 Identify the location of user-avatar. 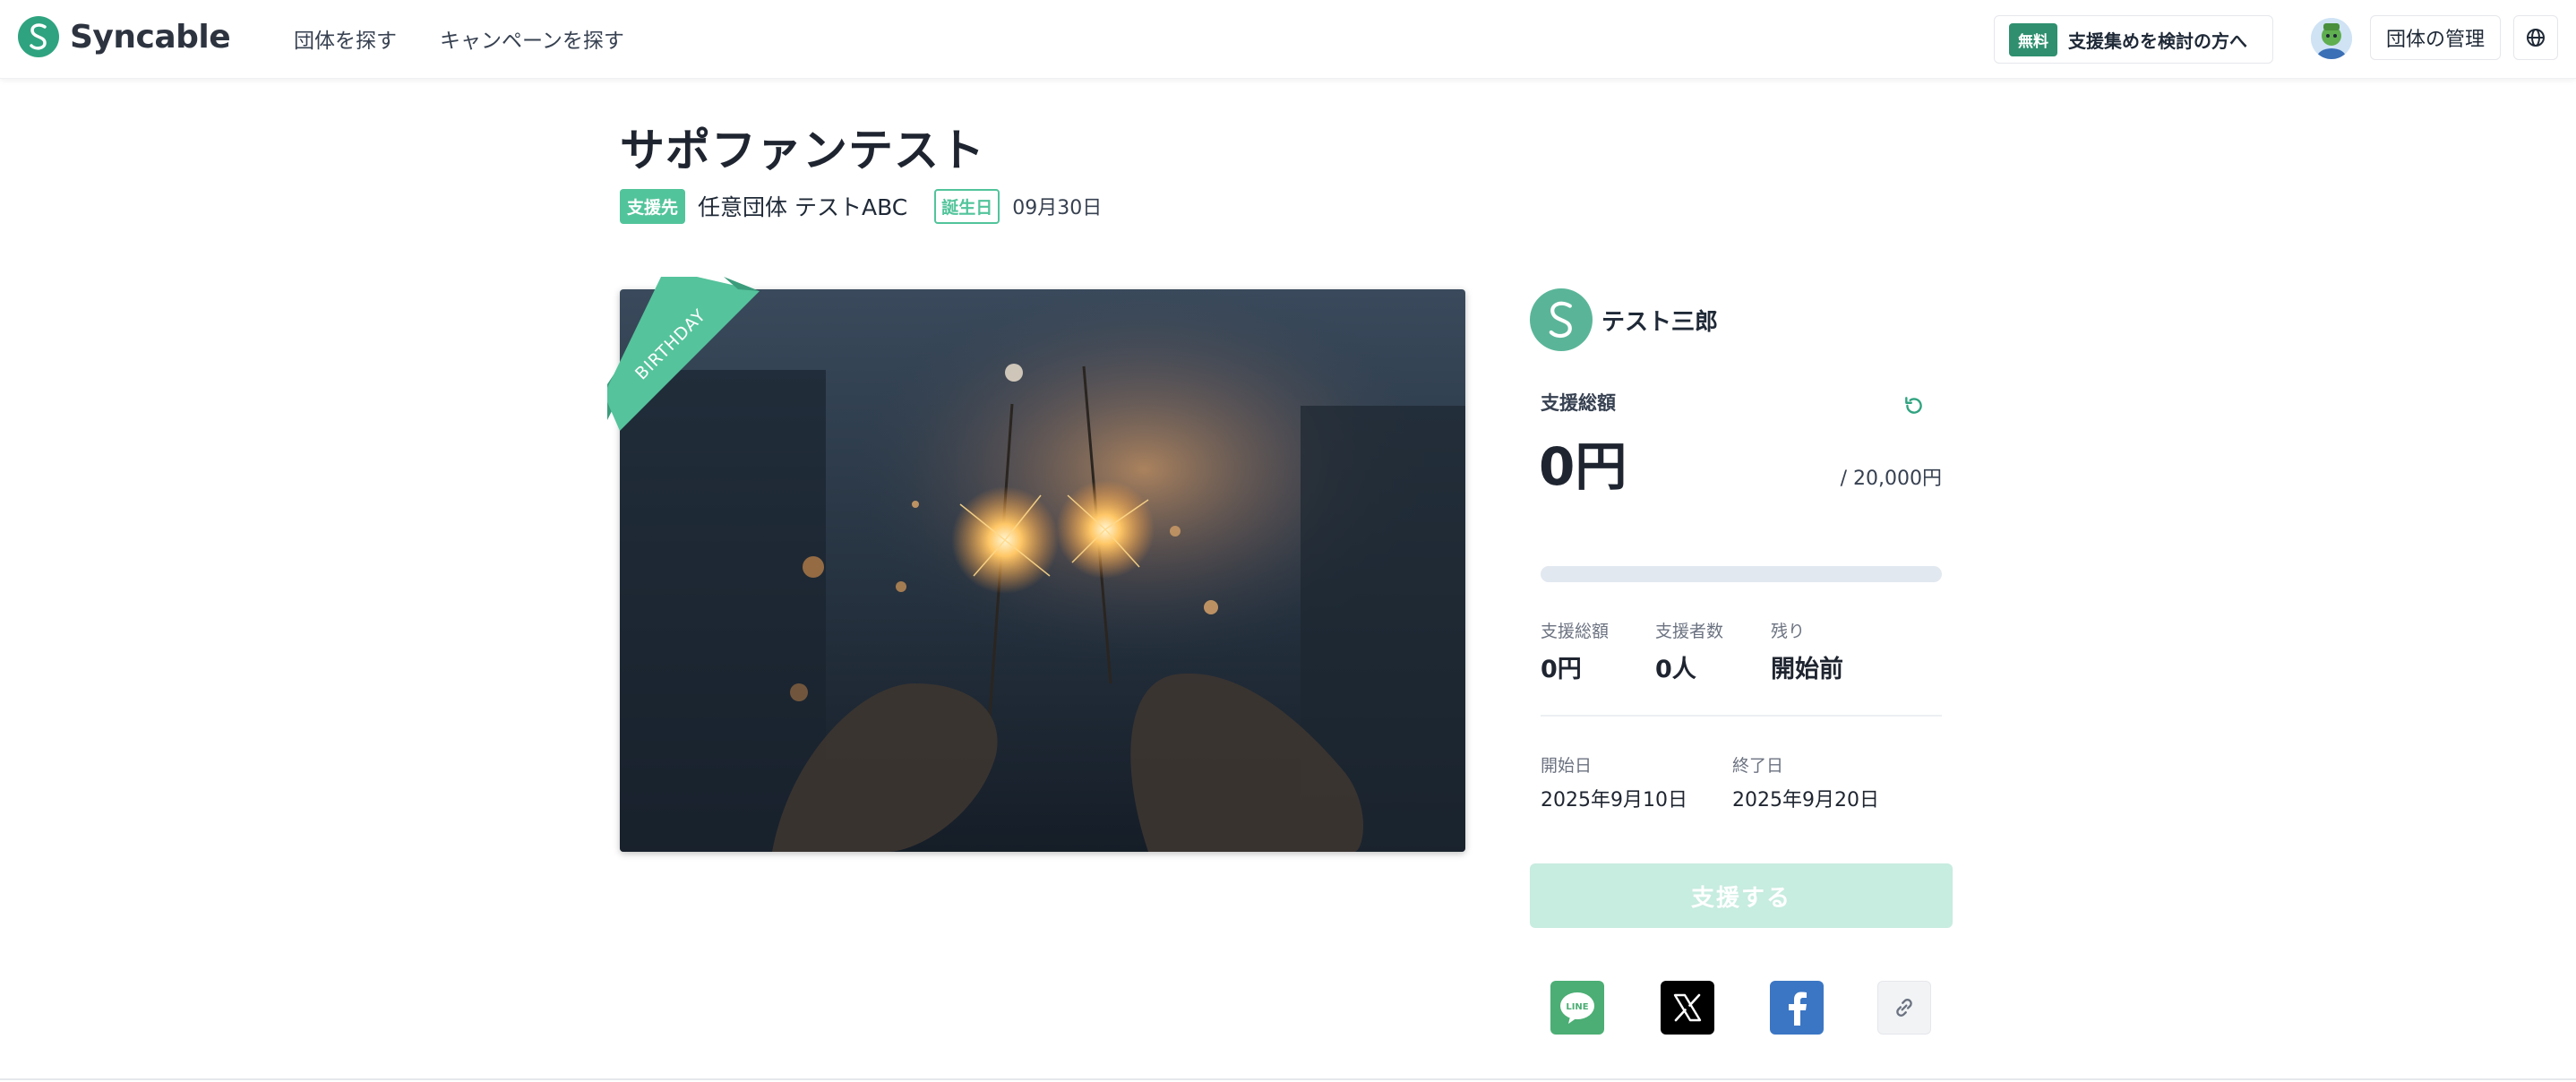
(2331, 38).